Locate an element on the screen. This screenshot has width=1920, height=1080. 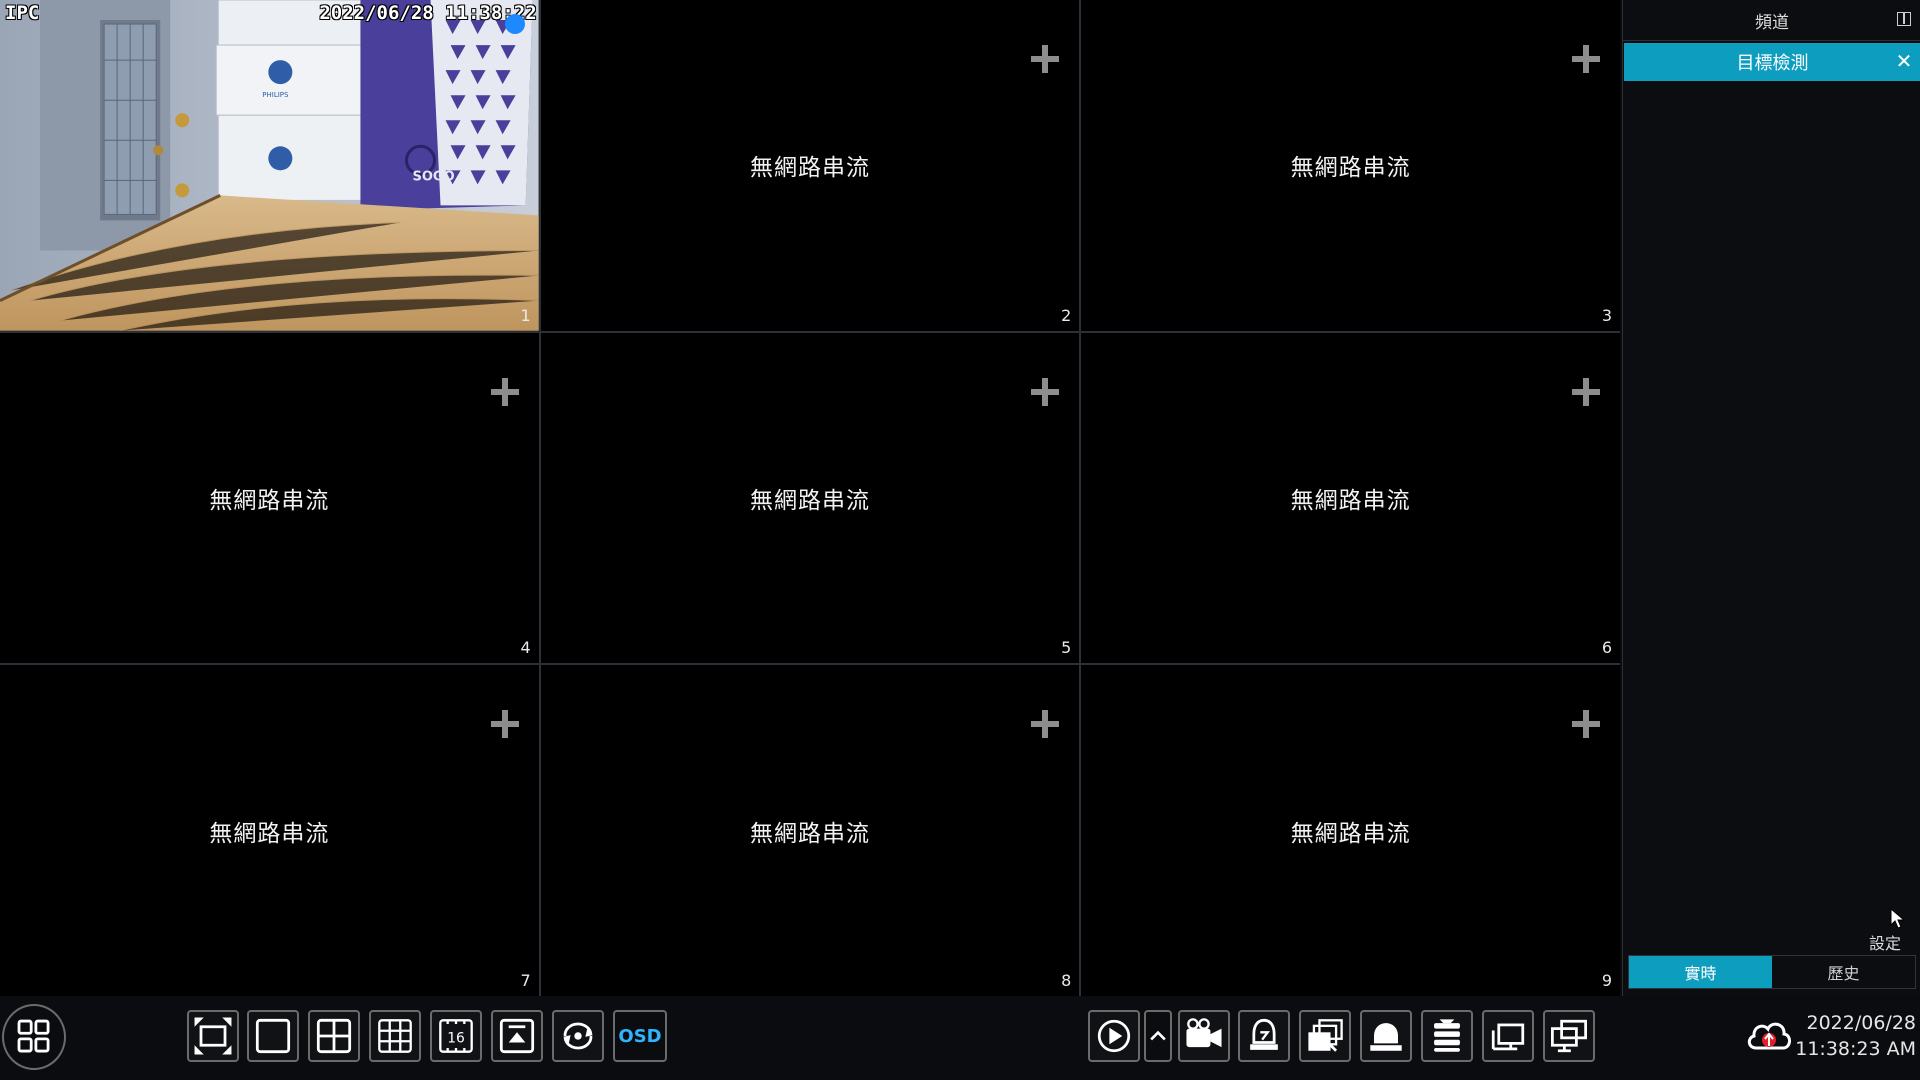
cell-number: 1 is located at coordinates (525, 315).